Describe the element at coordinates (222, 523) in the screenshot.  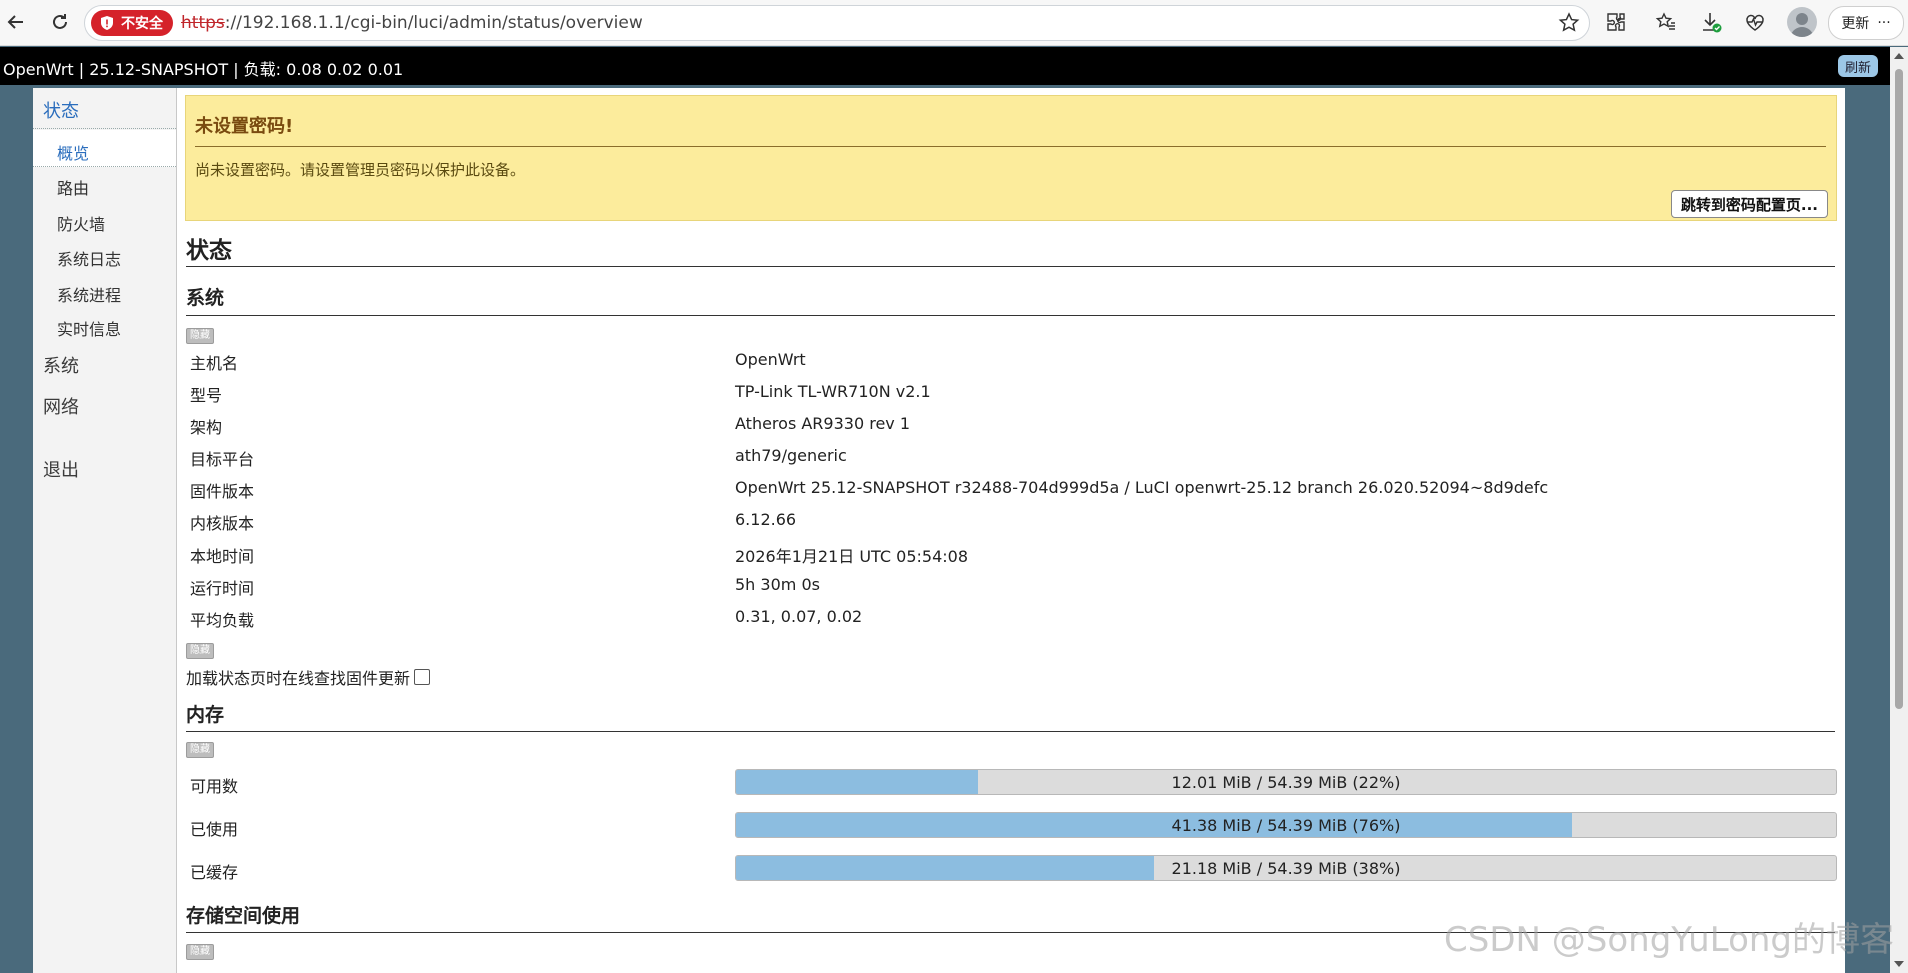
I see `info-label-kernel: 内核版本` at that location.